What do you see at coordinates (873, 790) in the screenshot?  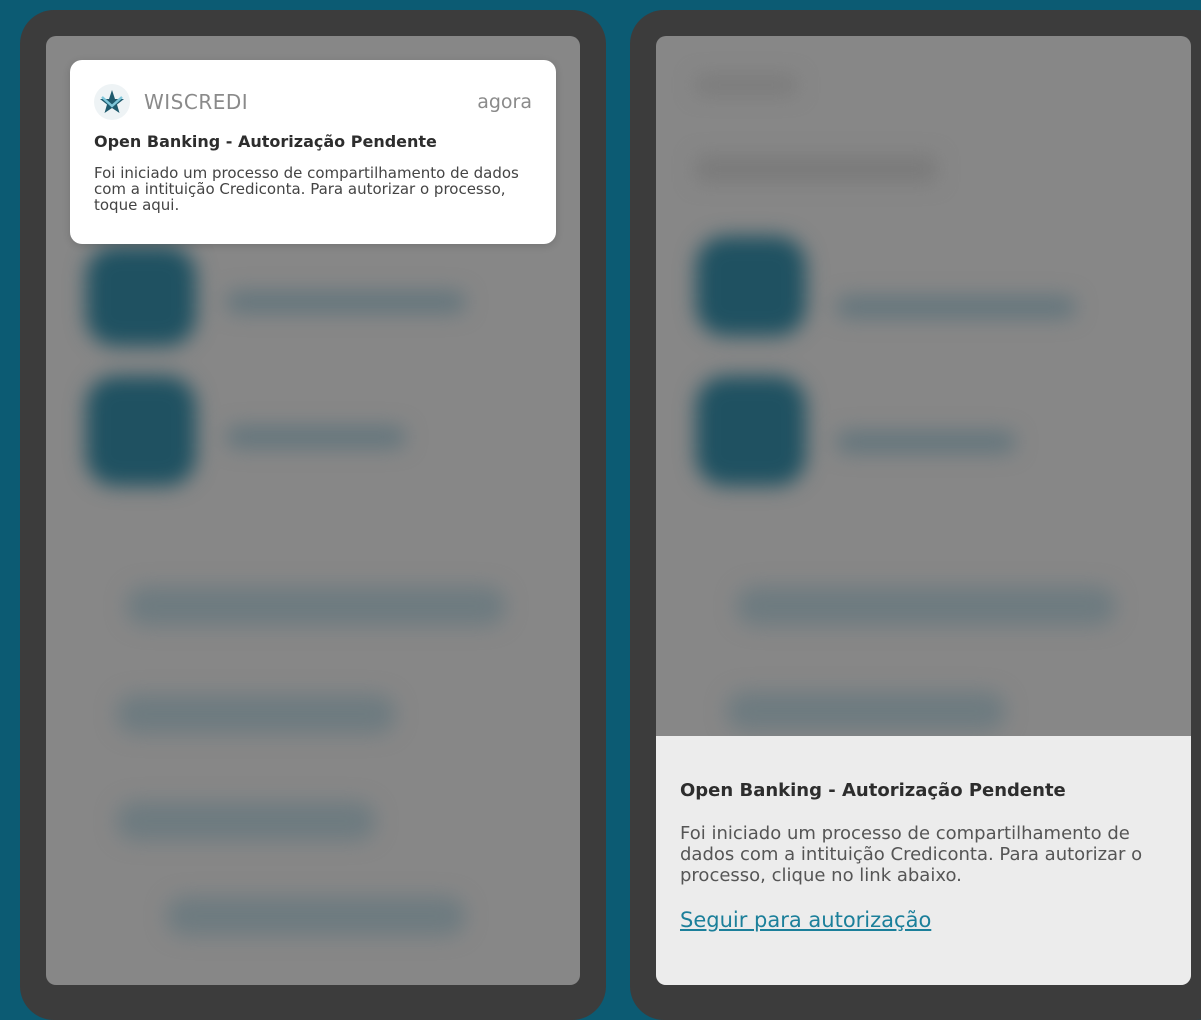 I see `sheet-title: Open Banking - Autorização Pendente` at bounding box center [873, 790].